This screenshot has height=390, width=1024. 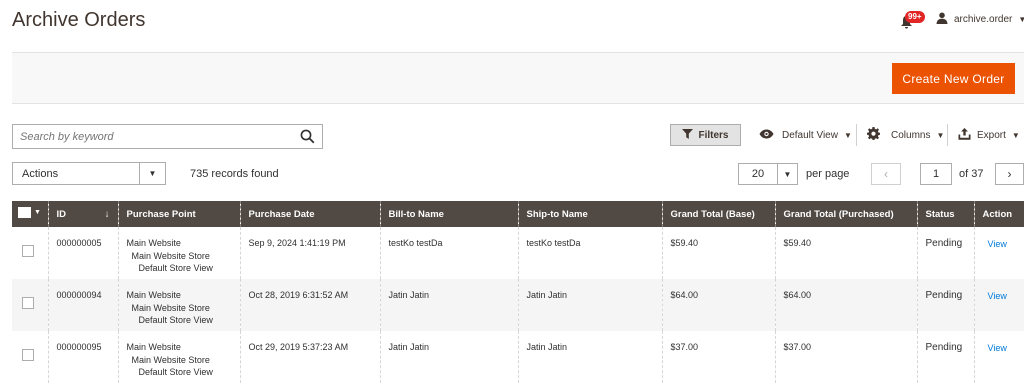 What do you see at coordinates (589, 253) in the screenshot?
I see `cell-ship-to-name: testKo testDa` at bounding box center [589, 253].